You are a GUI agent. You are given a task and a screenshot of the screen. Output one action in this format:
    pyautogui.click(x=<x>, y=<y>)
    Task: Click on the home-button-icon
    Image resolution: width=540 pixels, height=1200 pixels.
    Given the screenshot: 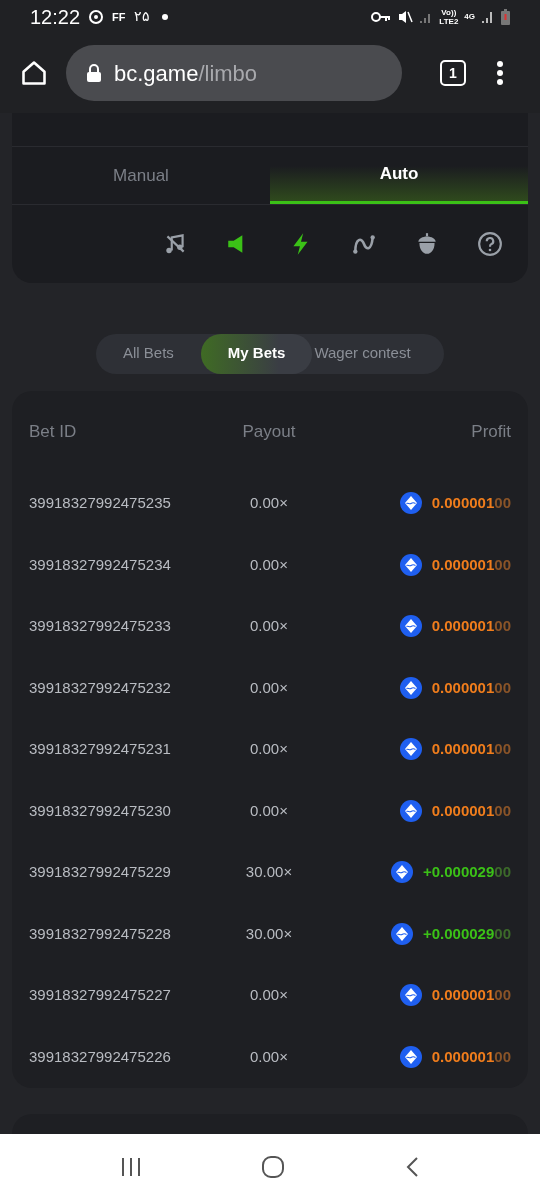 What is the action you would take?
    pyautogui.click(x=273, y=1166)
    